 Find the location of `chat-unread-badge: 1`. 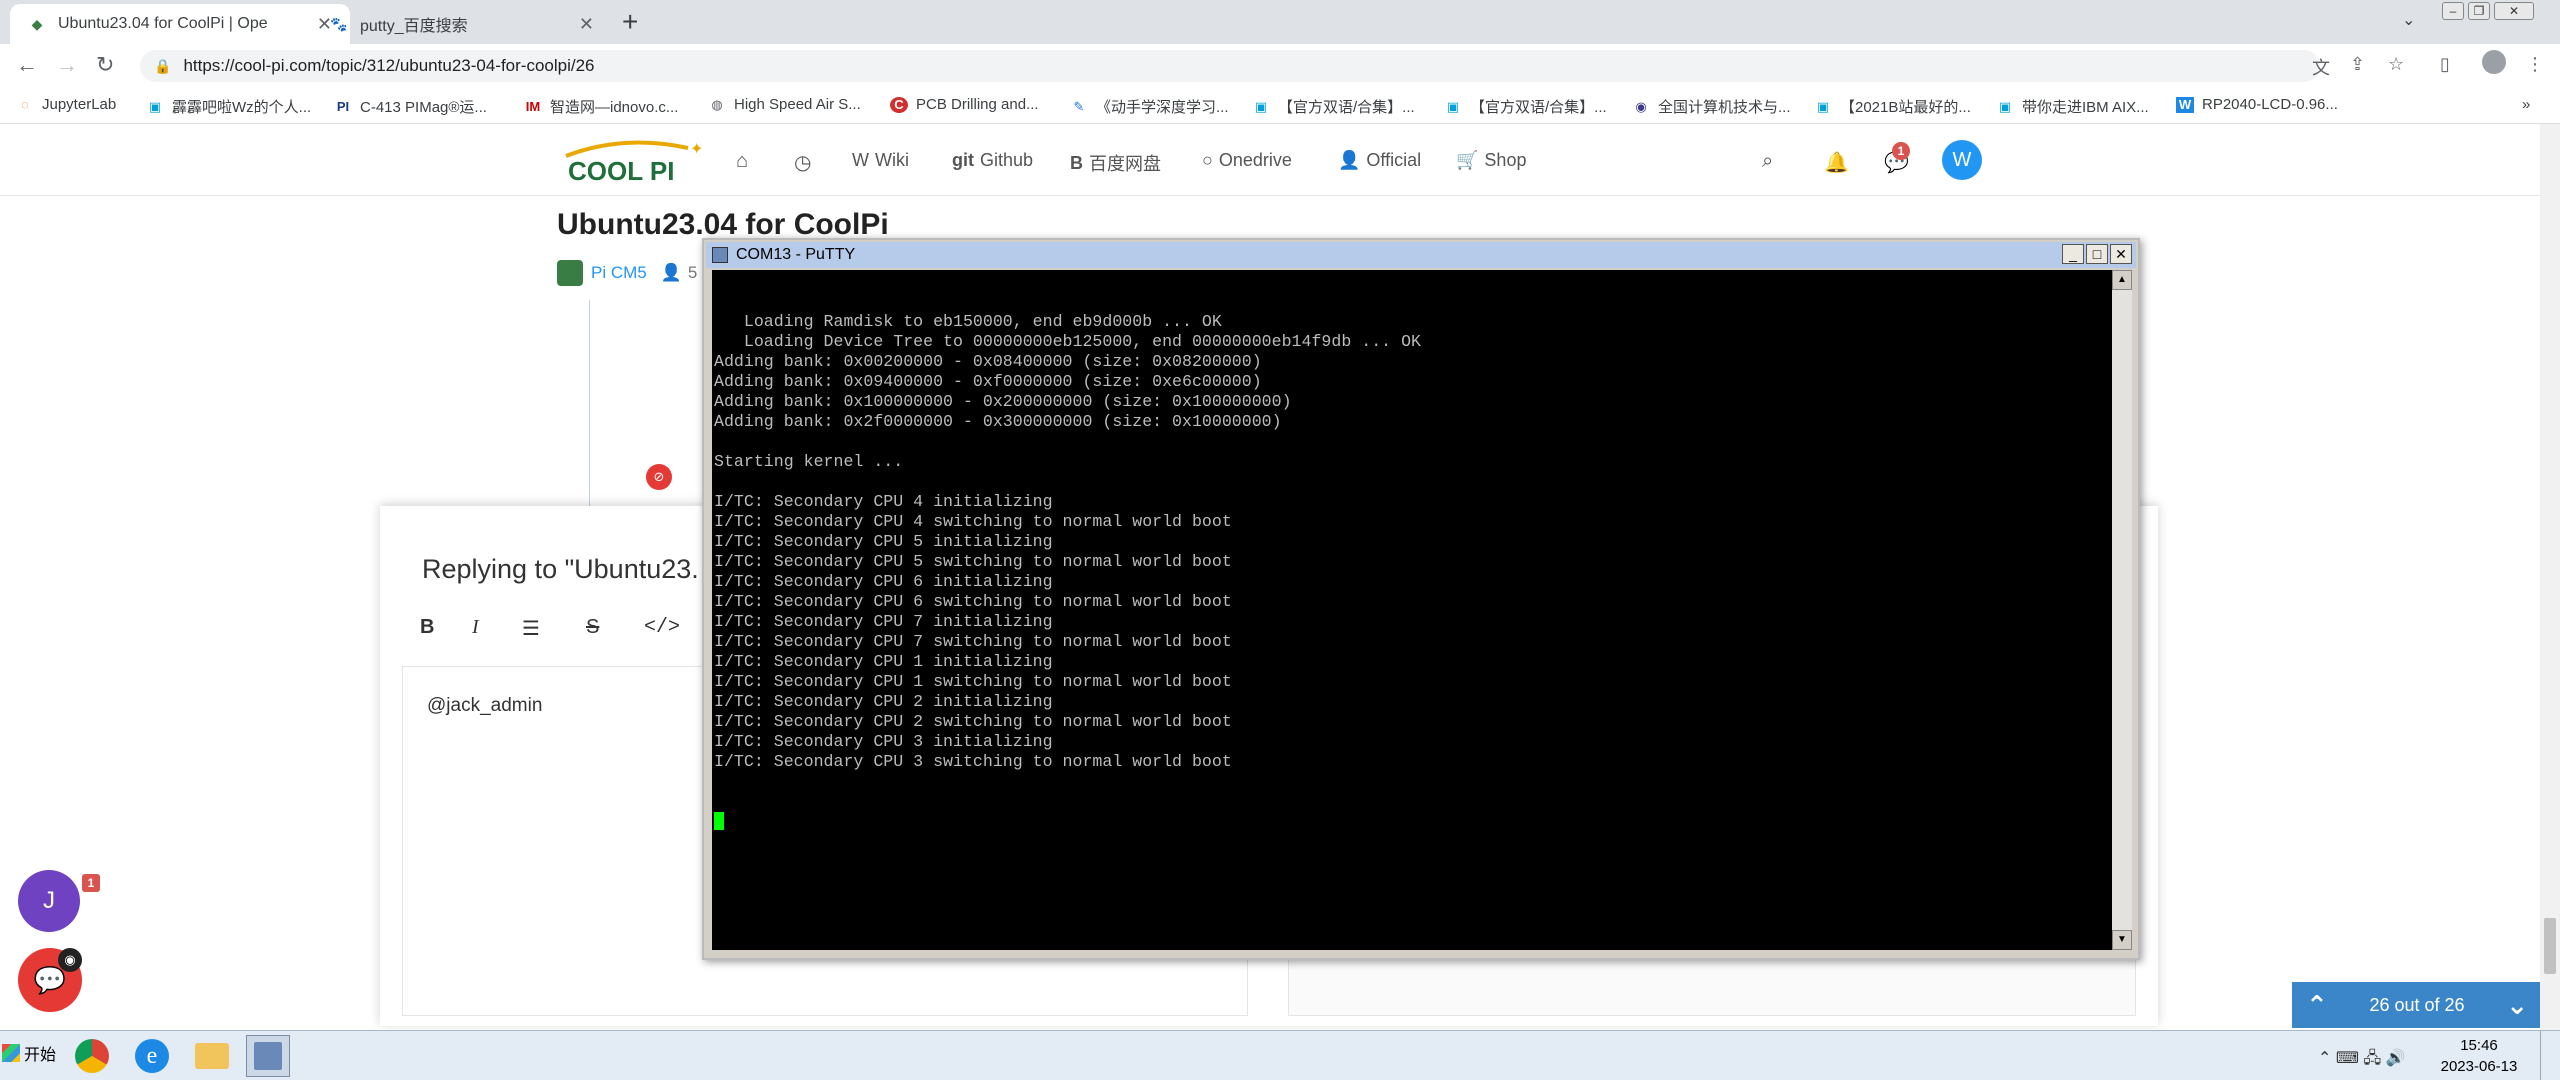

chat-unread-badge: 1 is located at coordinates (91, 883).